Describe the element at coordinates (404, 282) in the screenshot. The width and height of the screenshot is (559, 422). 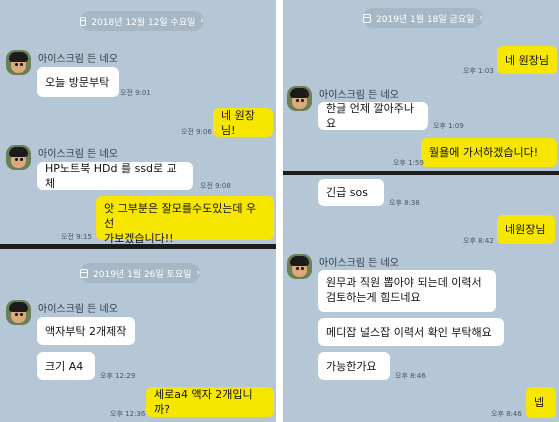
I see `message-line: 원무과 직원 뽑아야 되는데 이력서` at that location.